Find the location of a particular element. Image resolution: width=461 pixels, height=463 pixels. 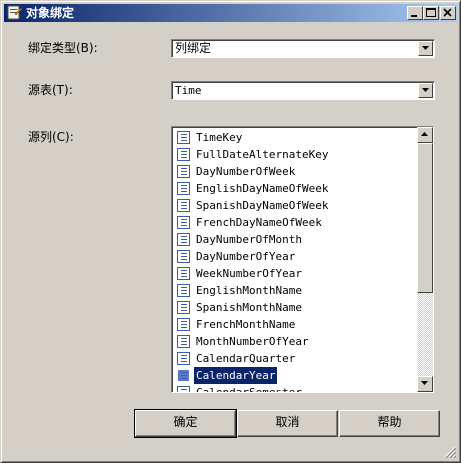

binding-type-select: 列绑定 is located at coordinates (303, 48).